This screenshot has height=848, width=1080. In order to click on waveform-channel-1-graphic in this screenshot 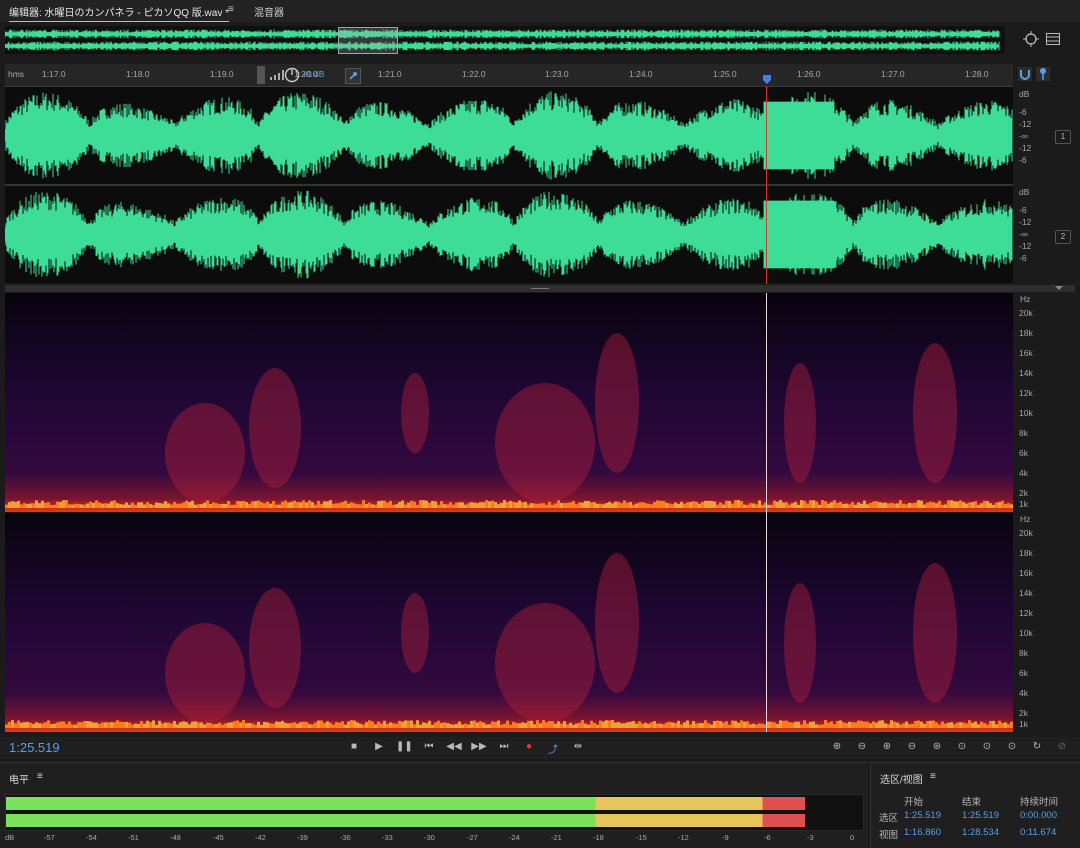, I will do `click(508, 135)`.